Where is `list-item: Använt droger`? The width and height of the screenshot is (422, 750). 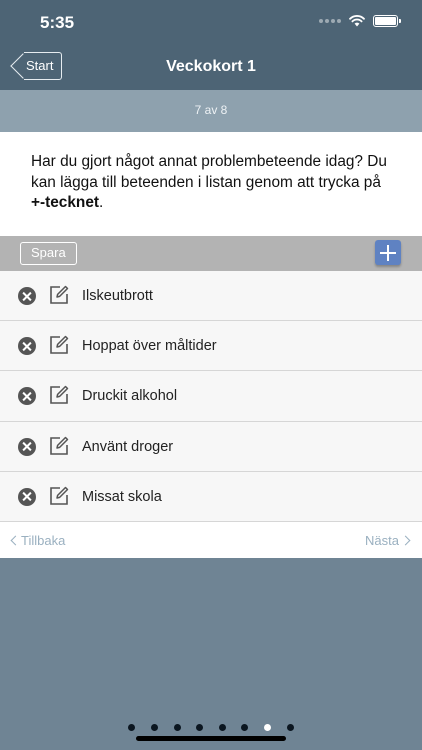 list-item: Använt droger is located at coordinates (211, 446).